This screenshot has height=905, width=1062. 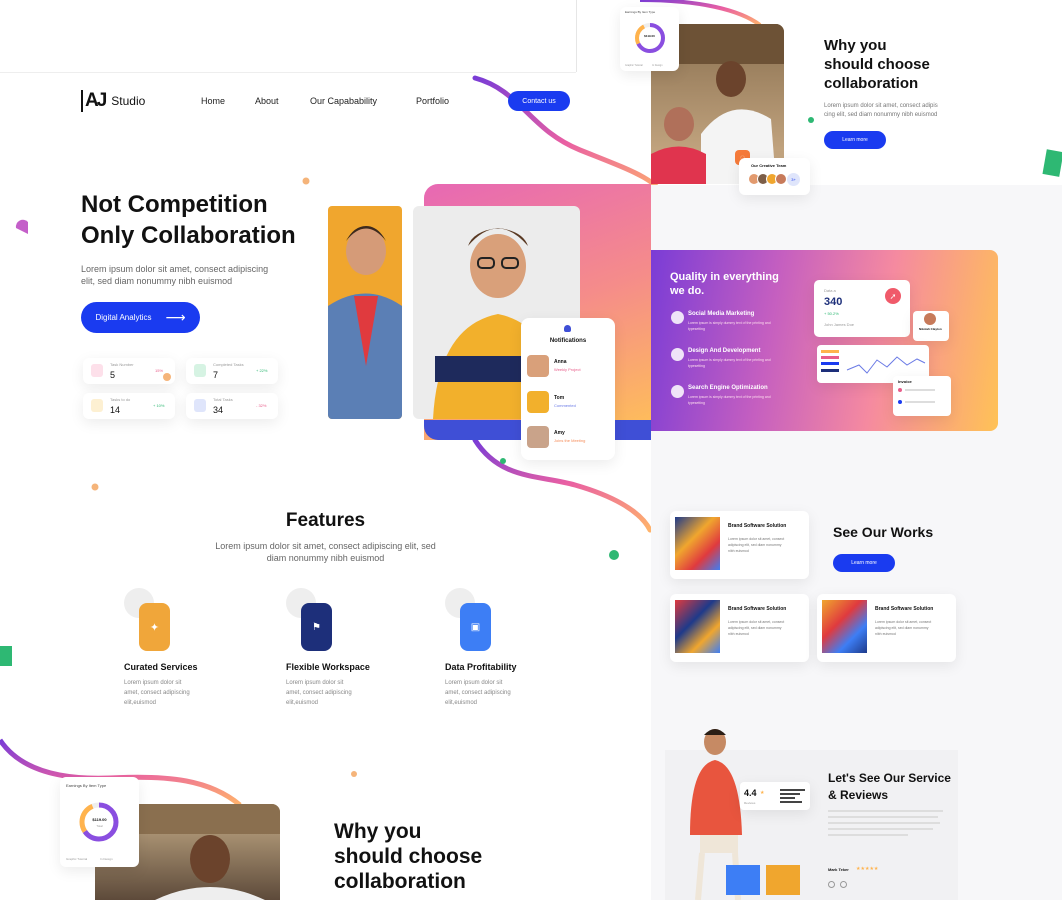 I want to click on stars-icon: ★★★★★, so click(x=867, y=869).